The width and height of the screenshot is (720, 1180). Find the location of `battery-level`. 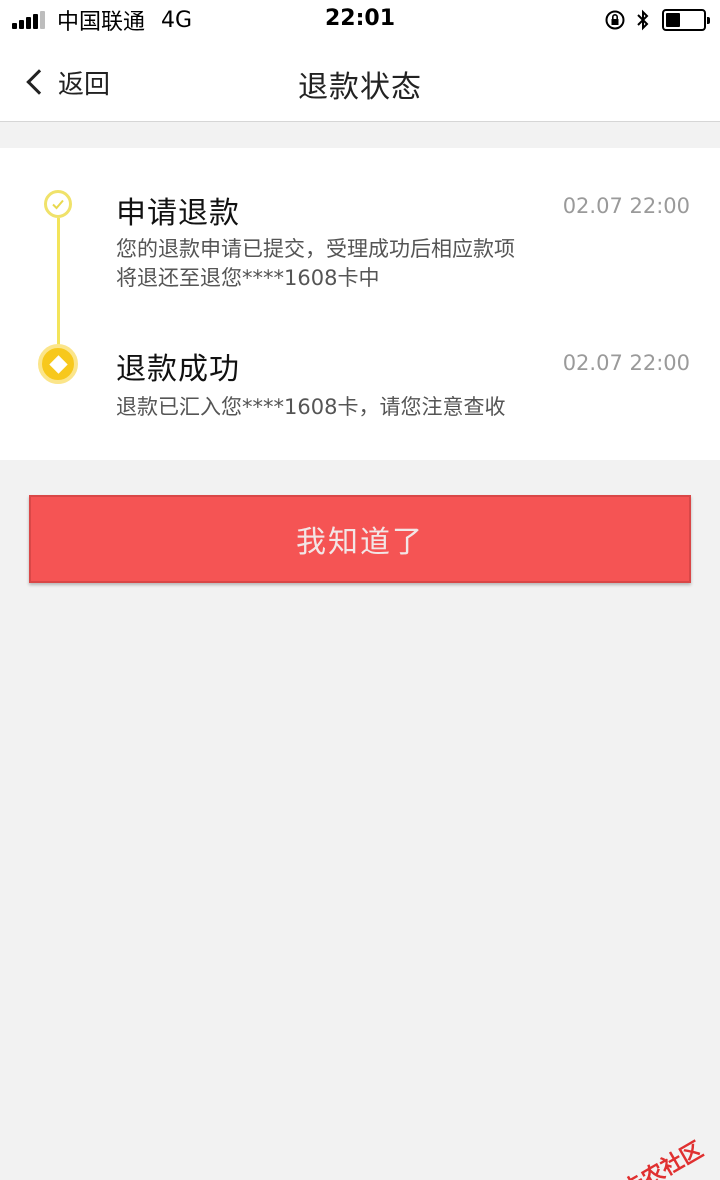

battery-level is located at coordinates (673, 20).